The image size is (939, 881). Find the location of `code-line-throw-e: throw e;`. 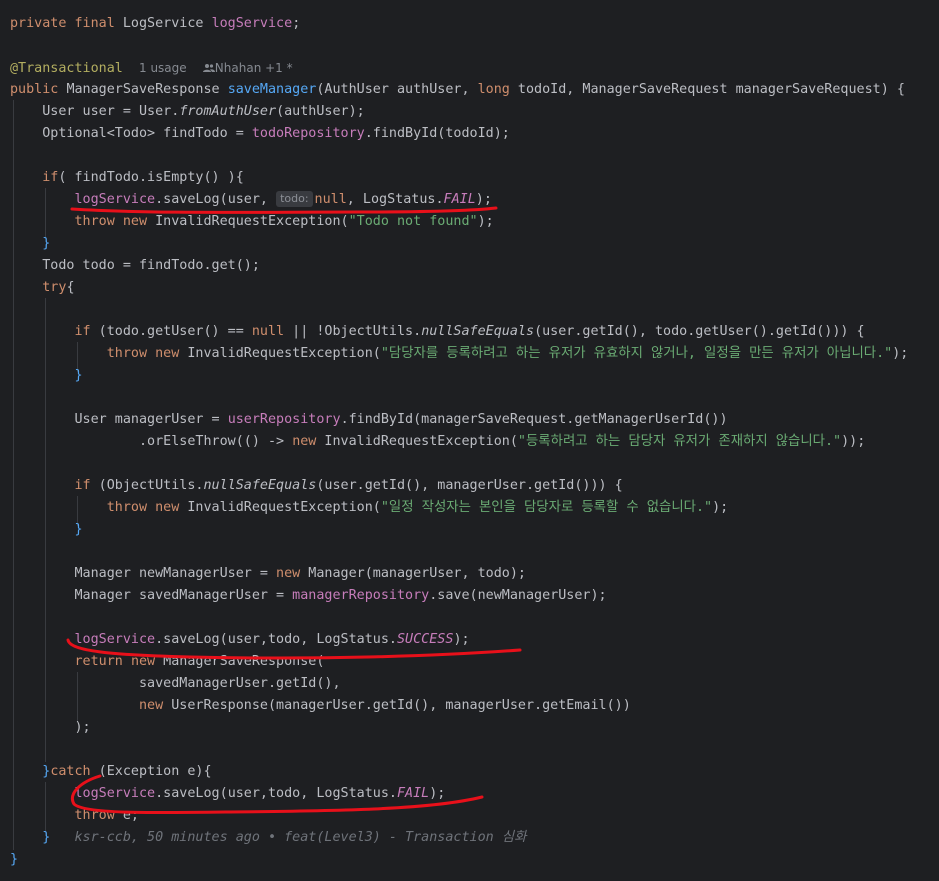

code-line-throw-e: throw e; is located at coordinates (75, 816).